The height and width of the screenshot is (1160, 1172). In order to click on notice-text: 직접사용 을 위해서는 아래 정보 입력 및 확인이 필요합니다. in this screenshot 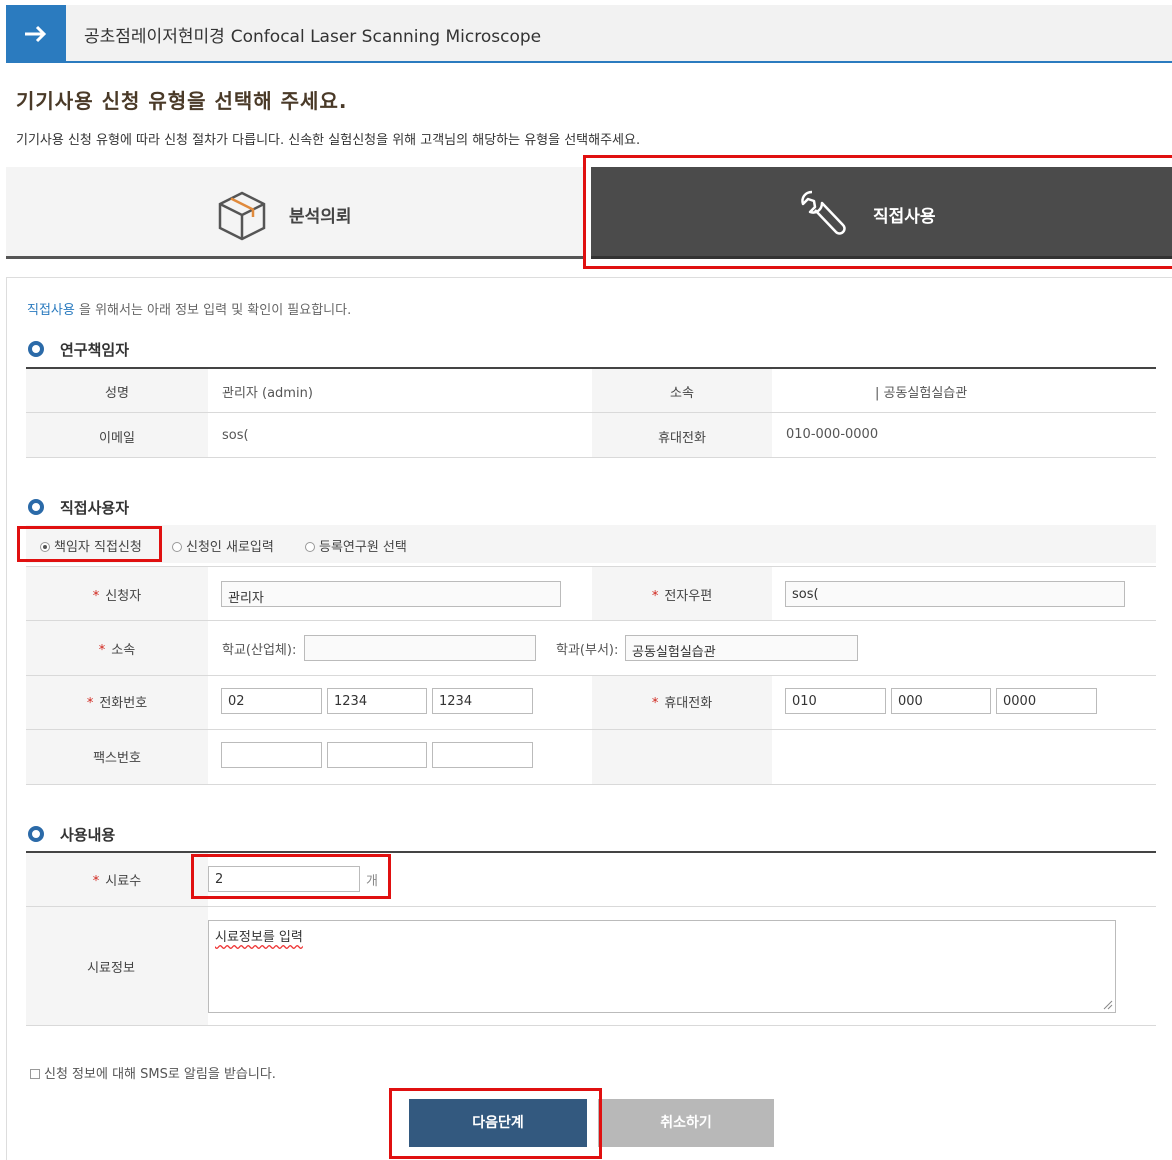, I will do `click(189, 308)`.